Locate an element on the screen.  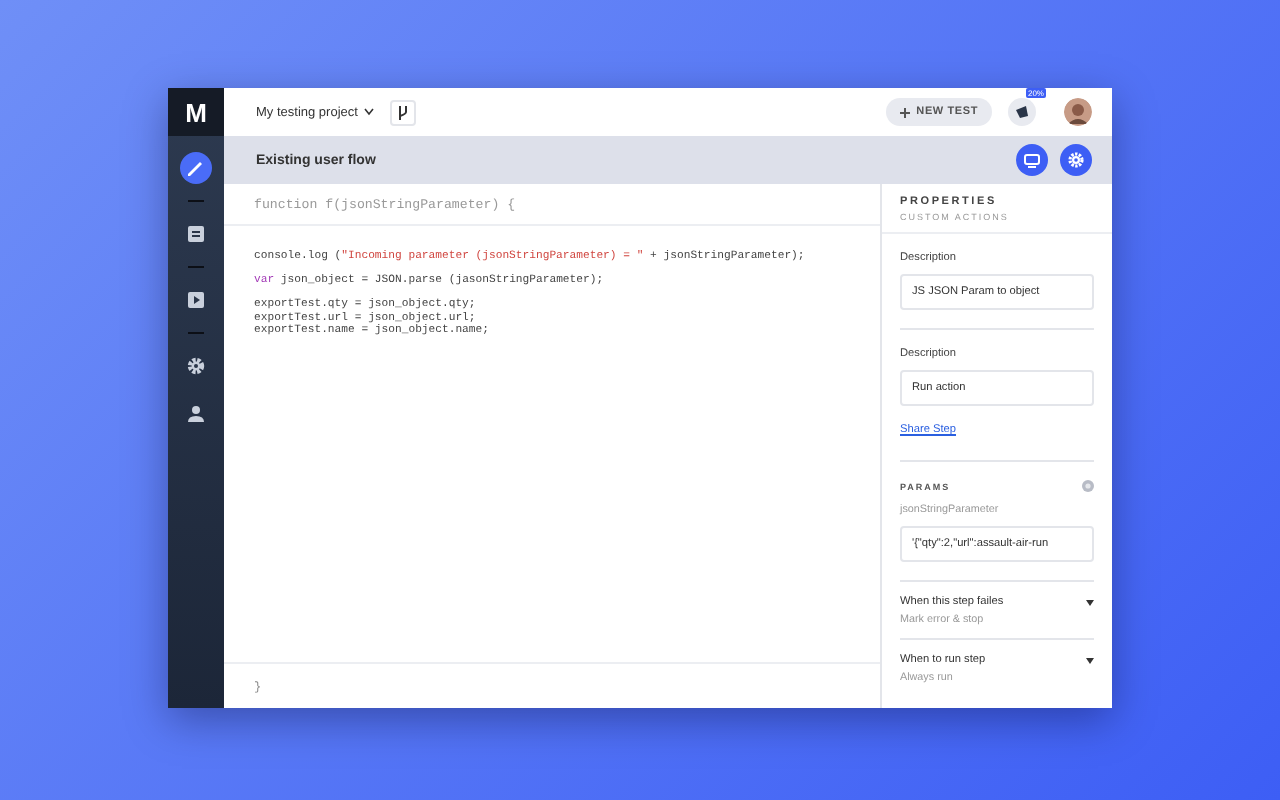
plus-icon is located at coordinates (905, 112).